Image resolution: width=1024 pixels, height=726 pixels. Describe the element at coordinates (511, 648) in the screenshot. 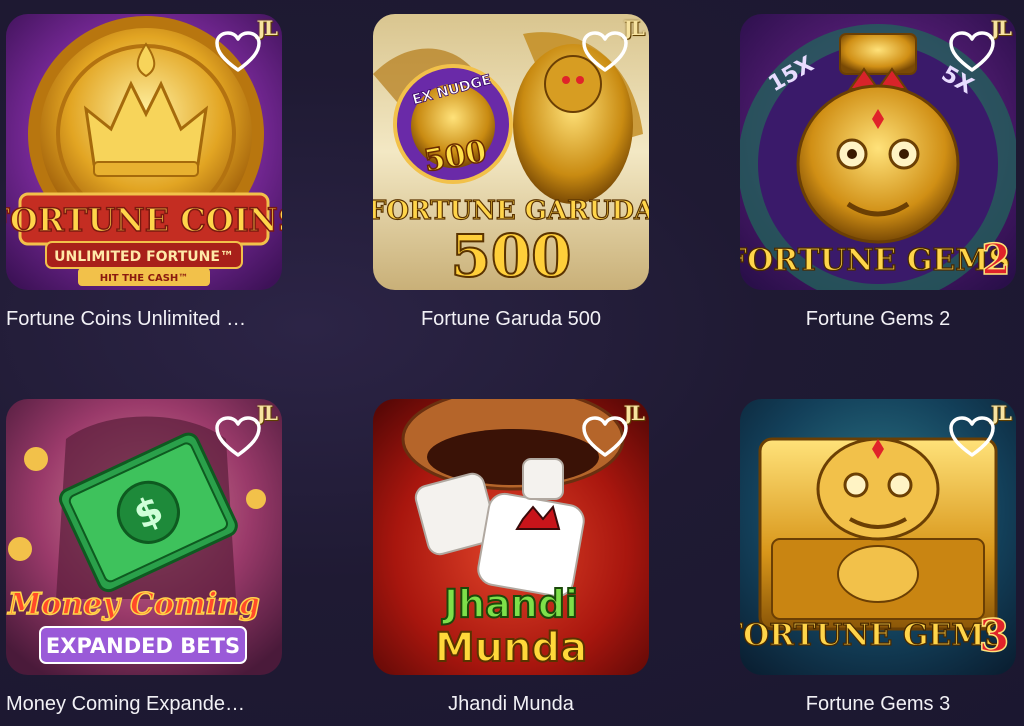

I see `logo-subtext: Munda` at that location.